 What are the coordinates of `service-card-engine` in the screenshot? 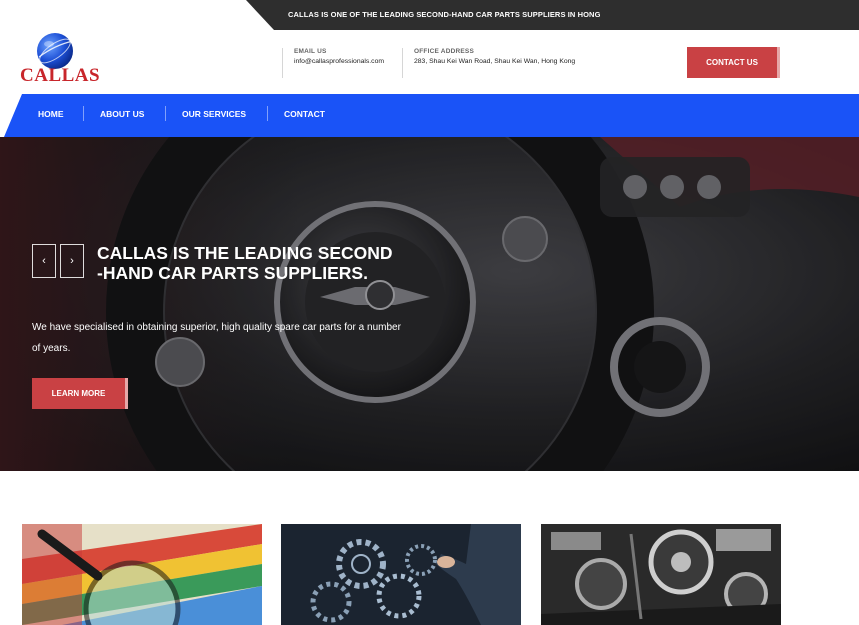 It's located at (661, 574).